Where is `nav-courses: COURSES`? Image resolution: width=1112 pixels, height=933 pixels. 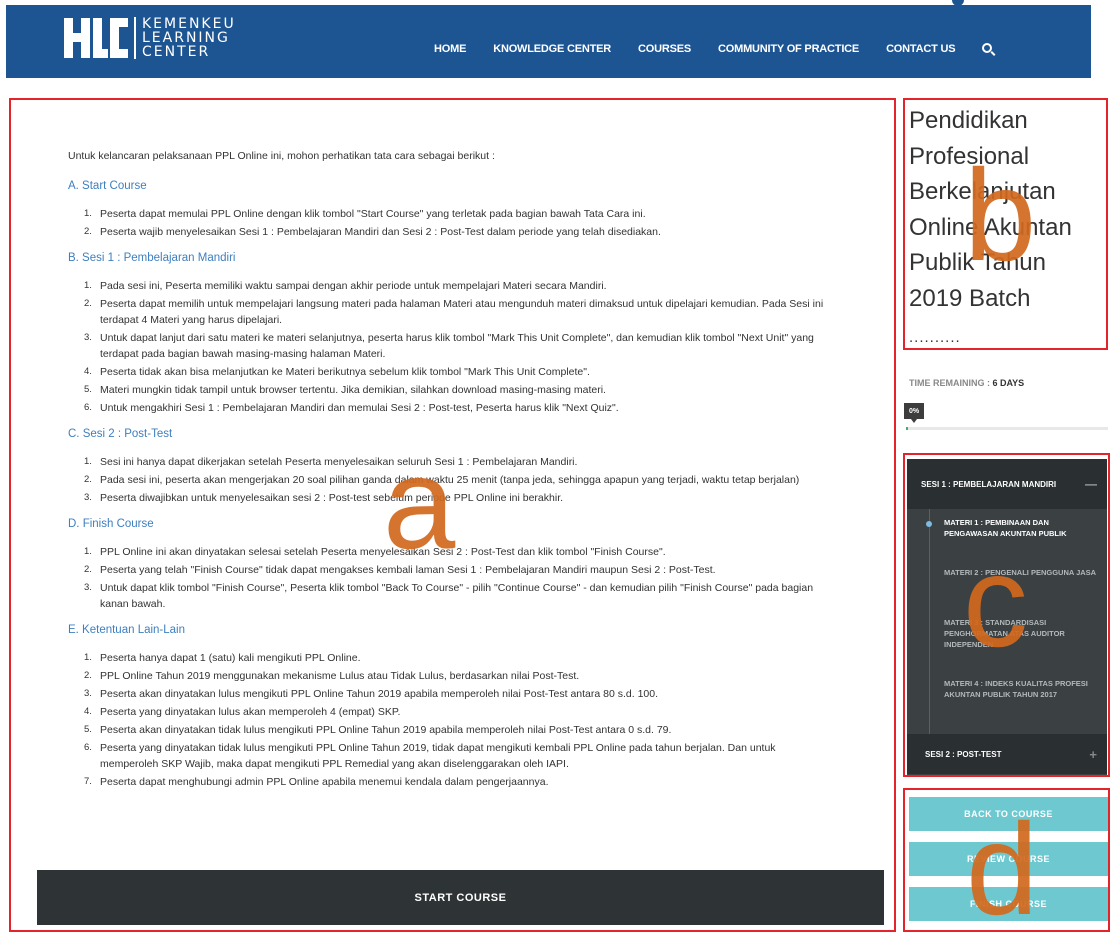 nav-courses: COURSES is located at coordinates (664, 49).